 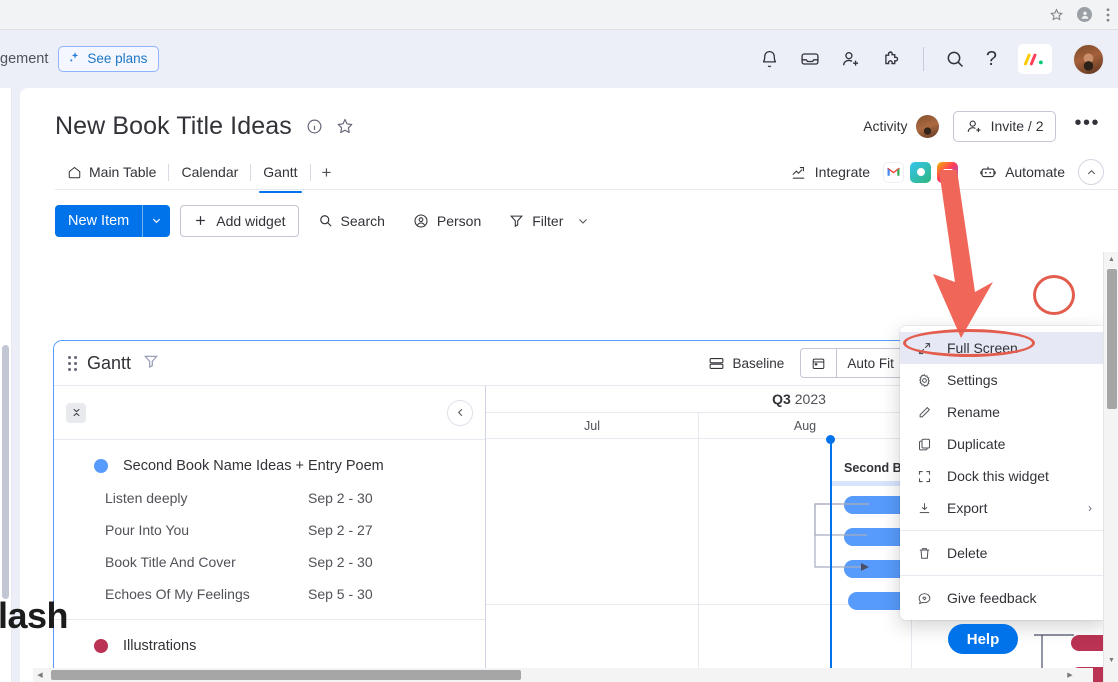 I want to click on automate-button: Automate, so click(x=1022, y=172).